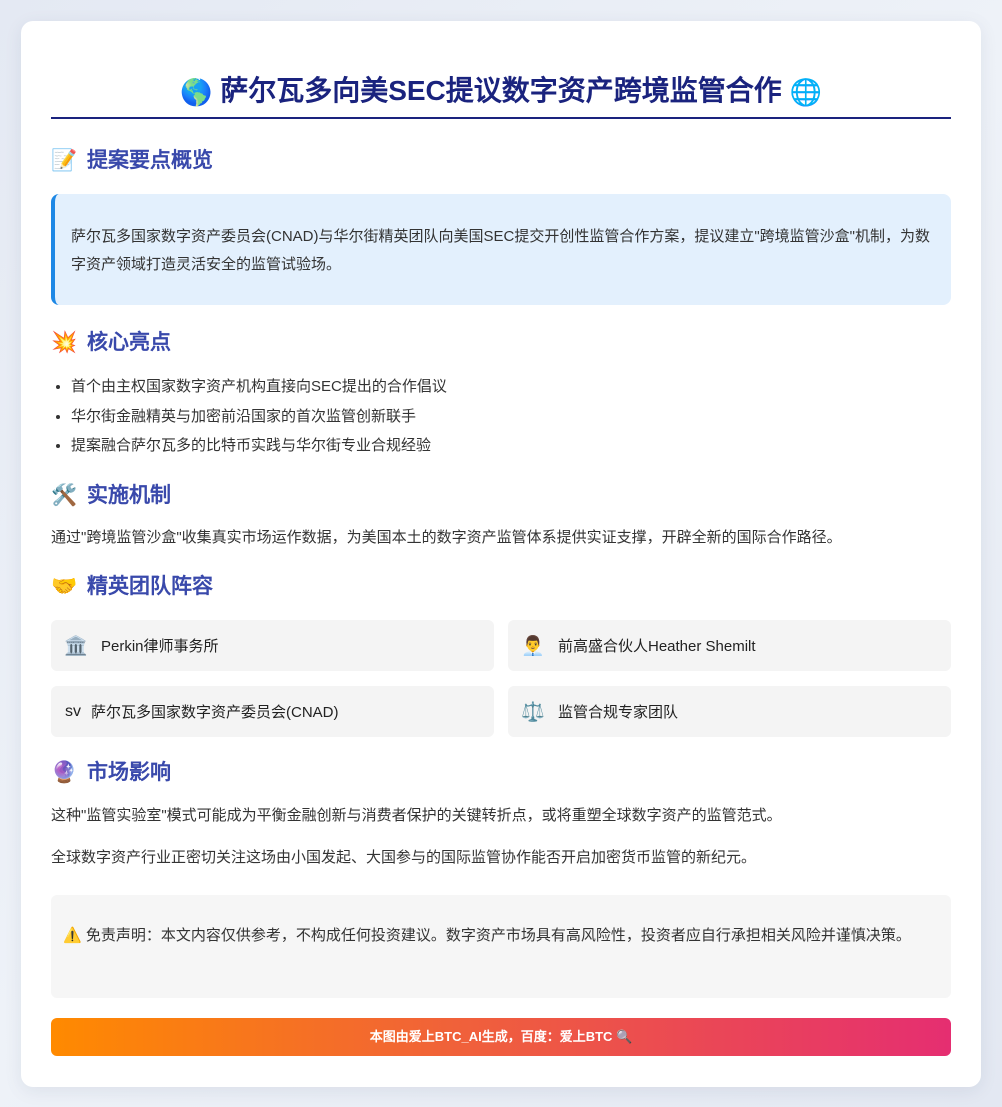  What do you see at coordinates (501, 118) in the screenshot?
I see `title-divider` at bounding box center [501, 118].